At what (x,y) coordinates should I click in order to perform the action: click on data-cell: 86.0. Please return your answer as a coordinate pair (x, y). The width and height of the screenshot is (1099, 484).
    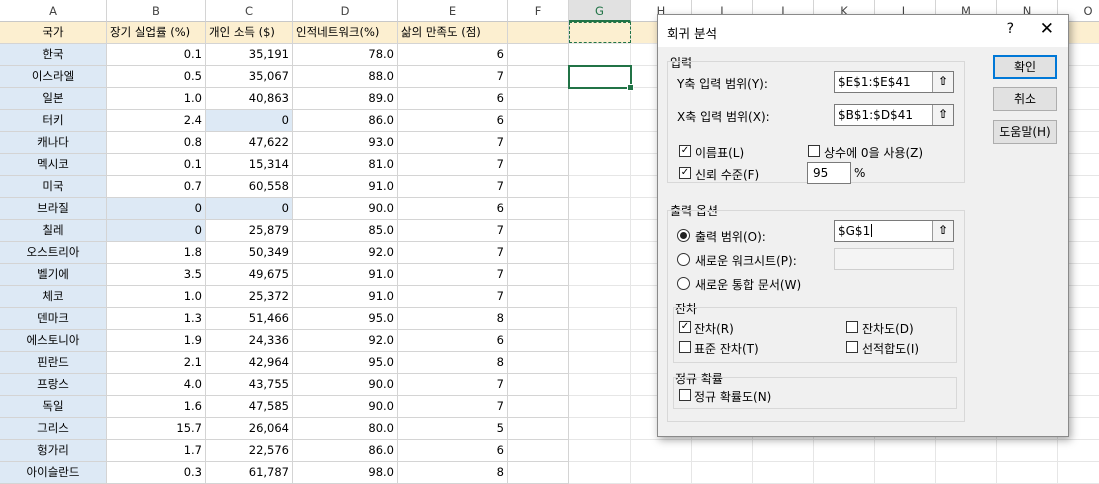
    Looking at the image, I should click on (345, 451).